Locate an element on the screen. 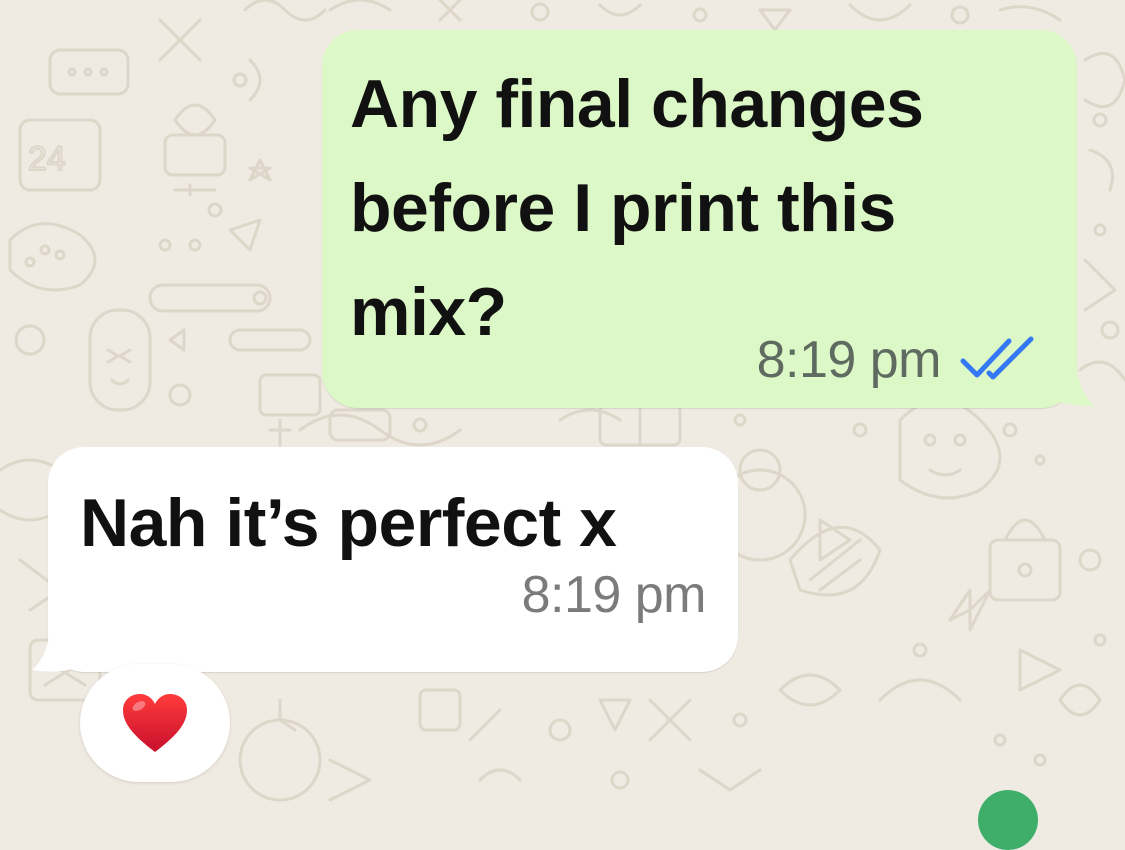 The image size is (1125, 850). heart-icon is located at coordinates (155, 723).